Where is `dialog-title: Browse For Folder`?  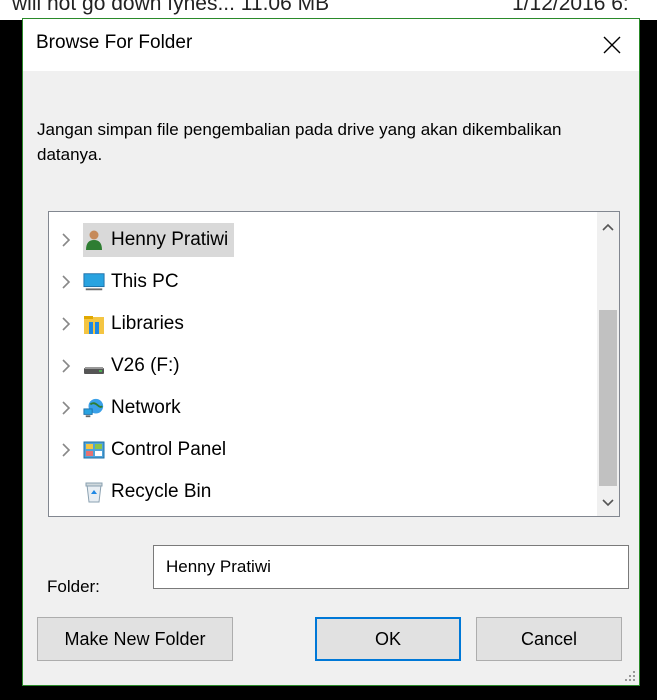
dialog-title: Browse For Folder is located at coordinates (114, 42).